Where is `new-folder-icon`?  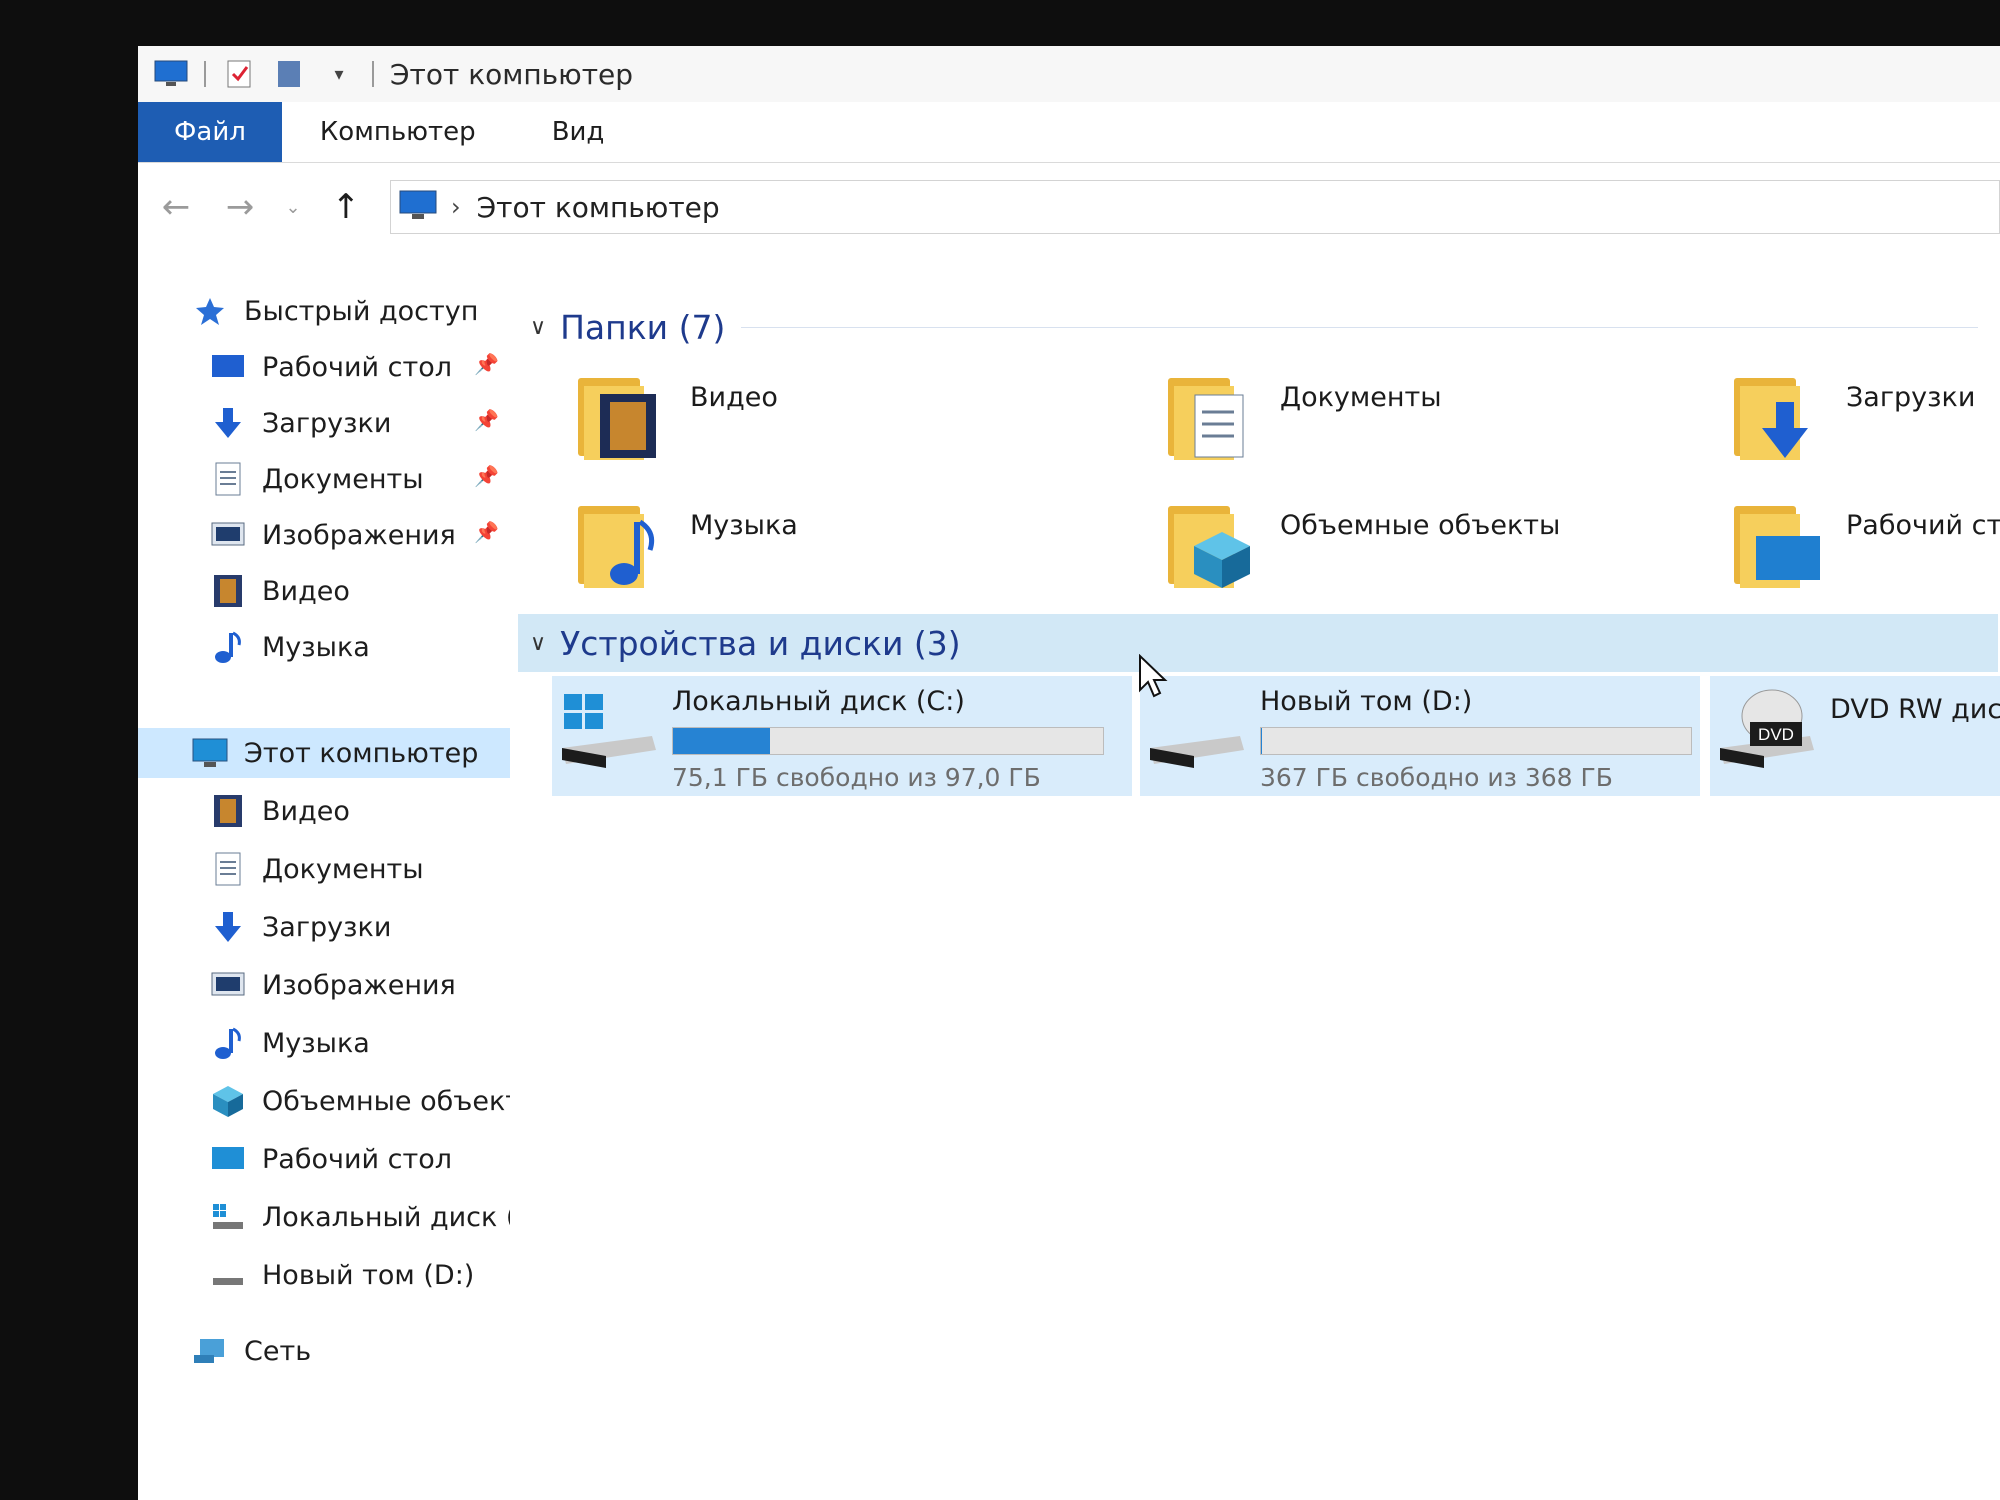 new-folder-icon is located at coordinates (289, 74).